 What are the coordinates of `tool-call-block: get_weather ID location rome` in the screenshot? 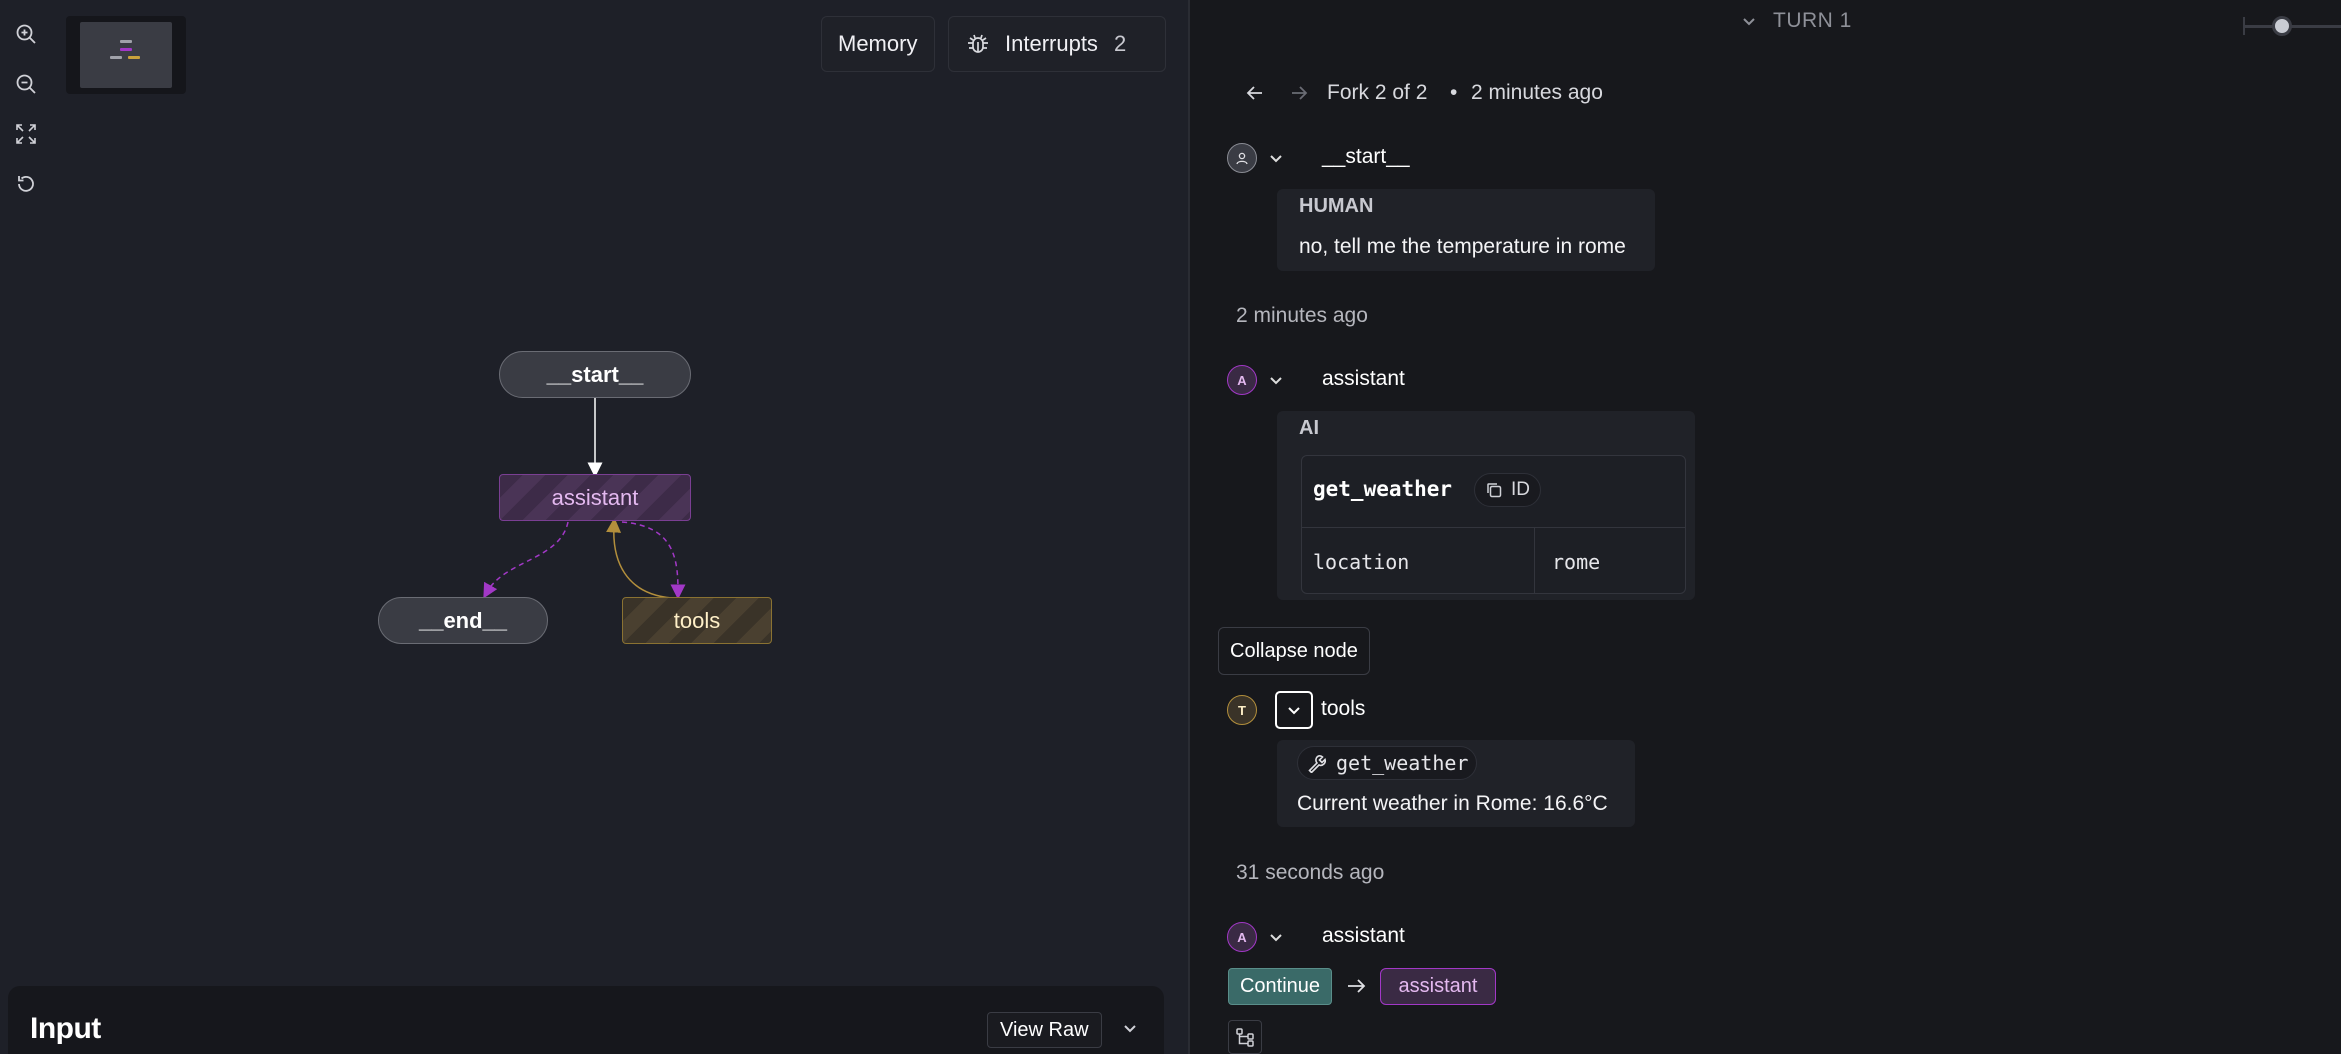 It's located at (1493, 524).